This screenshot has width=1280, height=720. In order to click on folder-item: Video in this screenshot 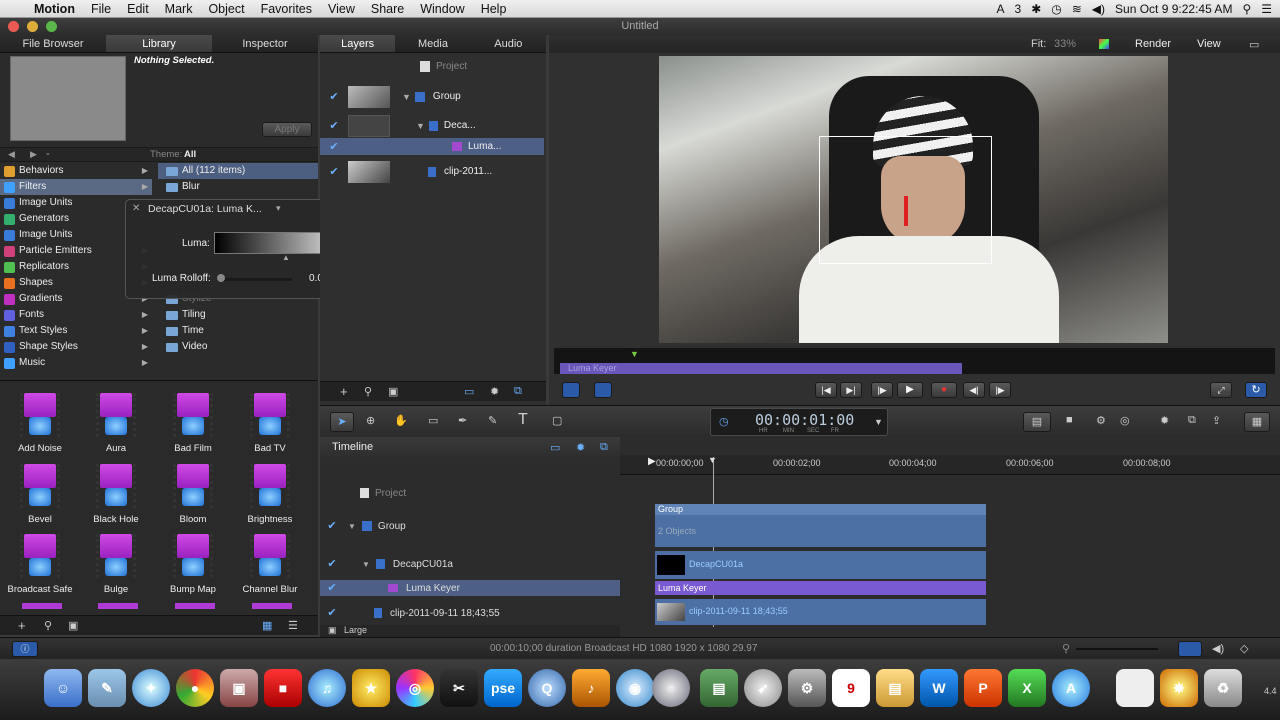, I will do `click(238, 347)`.